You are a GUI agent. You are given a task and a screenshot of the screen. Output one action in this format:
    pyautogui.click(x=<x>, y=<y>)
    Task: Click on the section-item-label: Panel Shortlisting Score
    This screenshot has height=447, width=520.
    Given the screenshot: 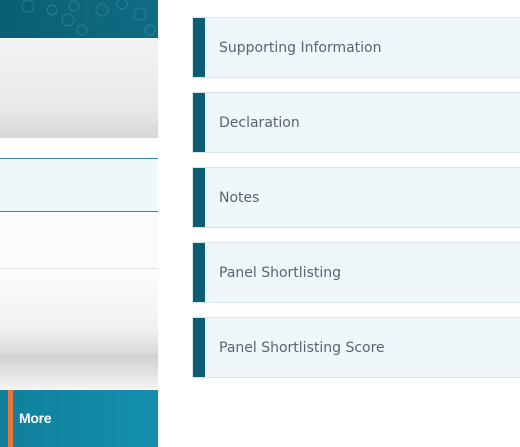 What is the action you would take?
    pyautogui.click(x=302, y=347)
    